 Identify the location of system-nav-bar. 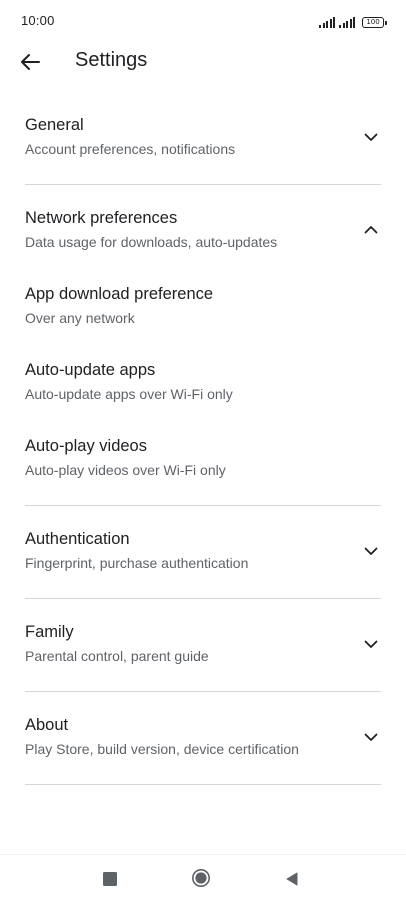
(203, 878).